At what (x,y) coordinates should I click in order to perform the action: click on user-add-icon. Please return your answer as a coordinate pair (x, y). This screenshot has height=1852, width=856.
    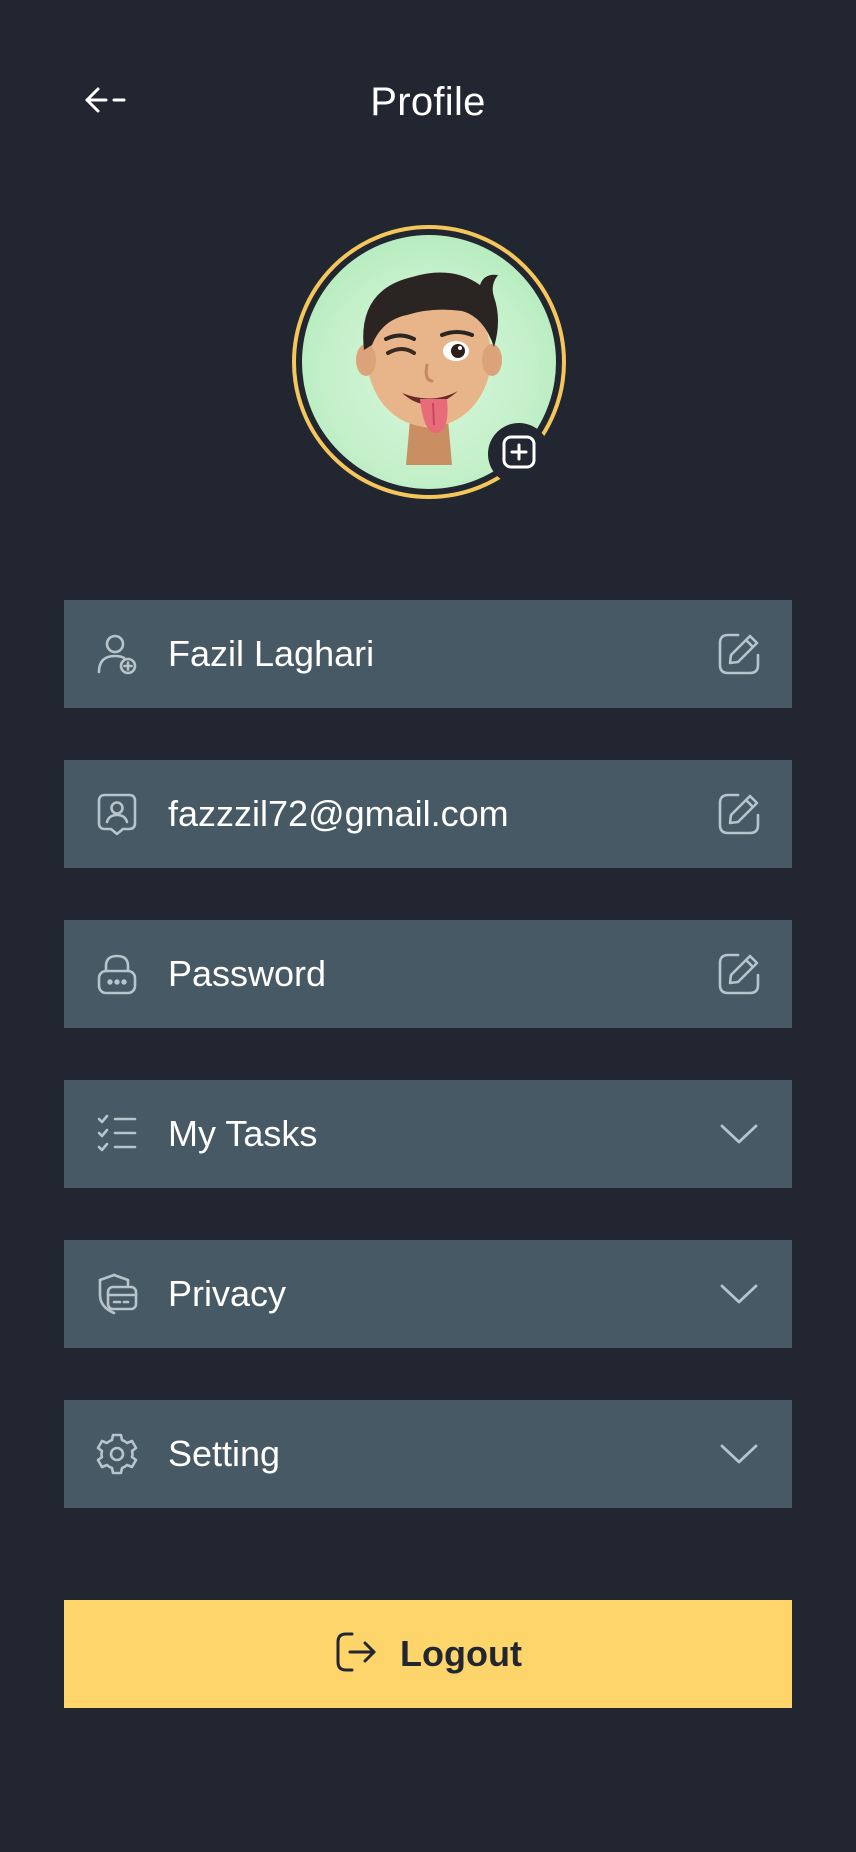
    Looking at the image, I should click on (117, 654).